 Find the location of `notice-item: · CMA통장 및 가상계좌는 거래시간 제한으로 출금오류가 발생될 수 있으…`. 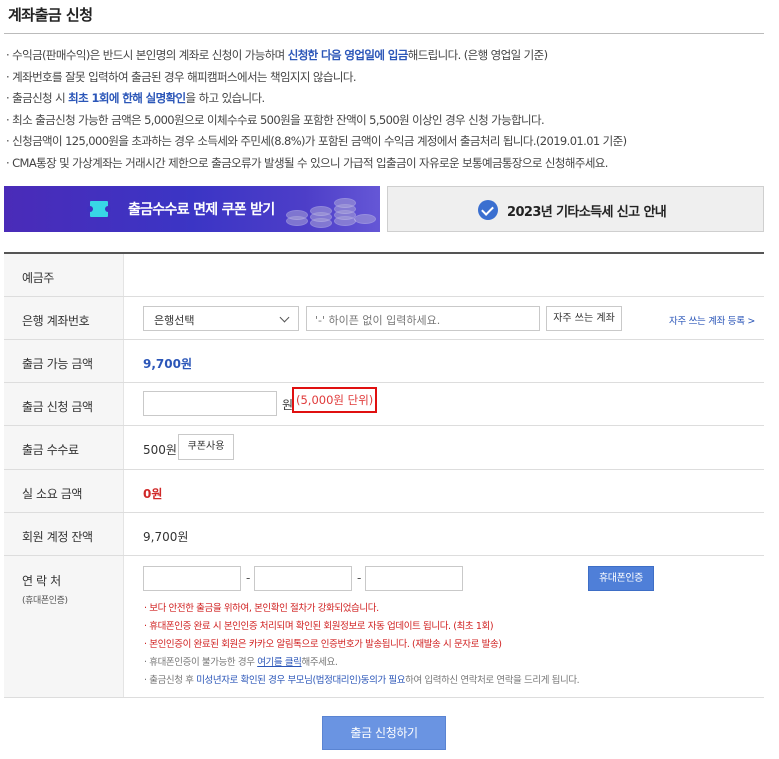

notice-item: · CMA통장 및 가상계좌는 거래시간 제한으로 출금오류가 발생될 수 있으… is located at coordinates (307, 162).